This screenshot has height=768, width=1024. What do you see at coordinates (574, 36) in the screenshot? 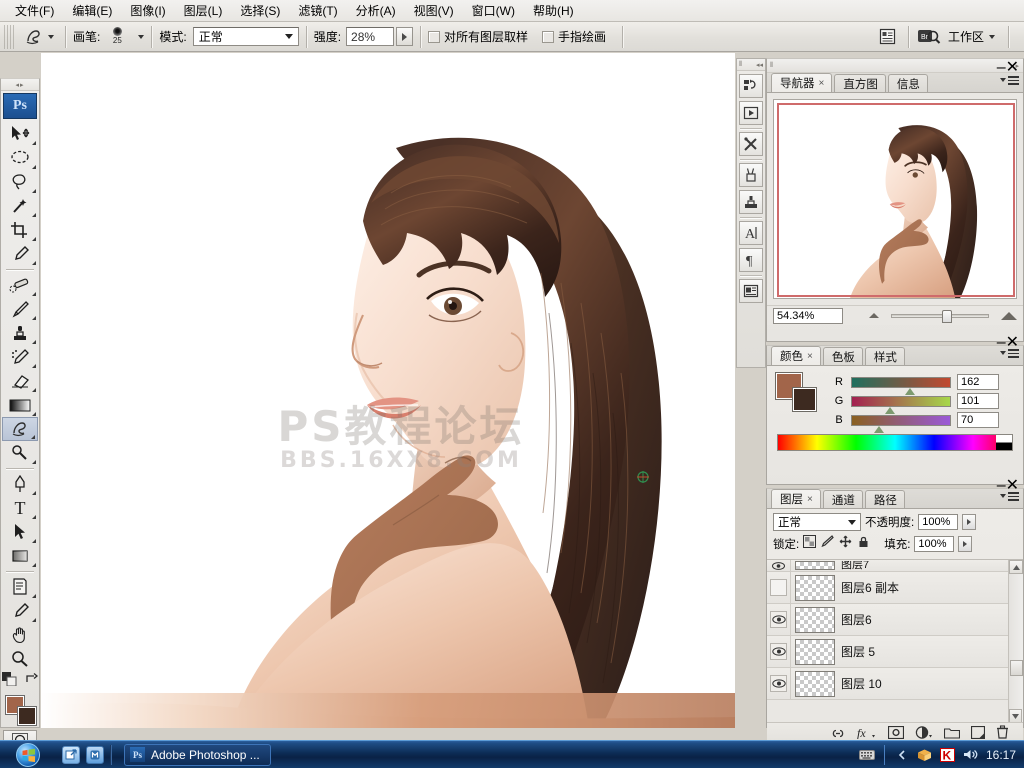
I see `finger-painting-checkbox: 手指绘画` at bounding box center [574, 36].